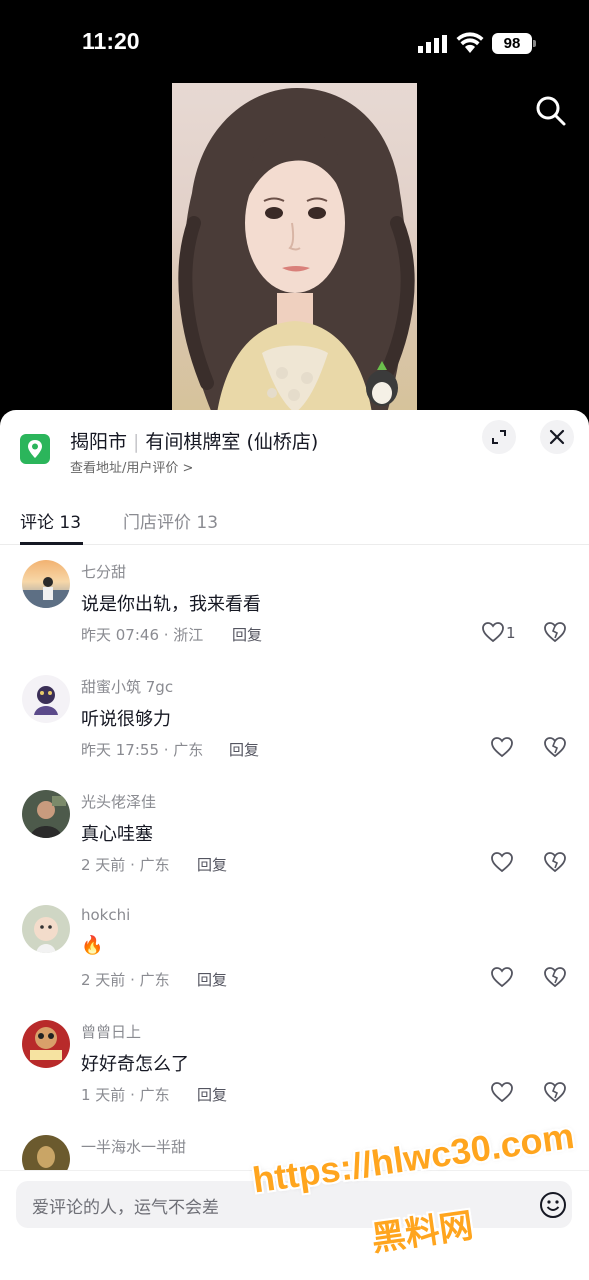 The height and width of the screenshot is (1280, 589). Describe the element at coordinates (111, 1031) in the screenshot. I see `comment-username: 曾曾日上` at that location.